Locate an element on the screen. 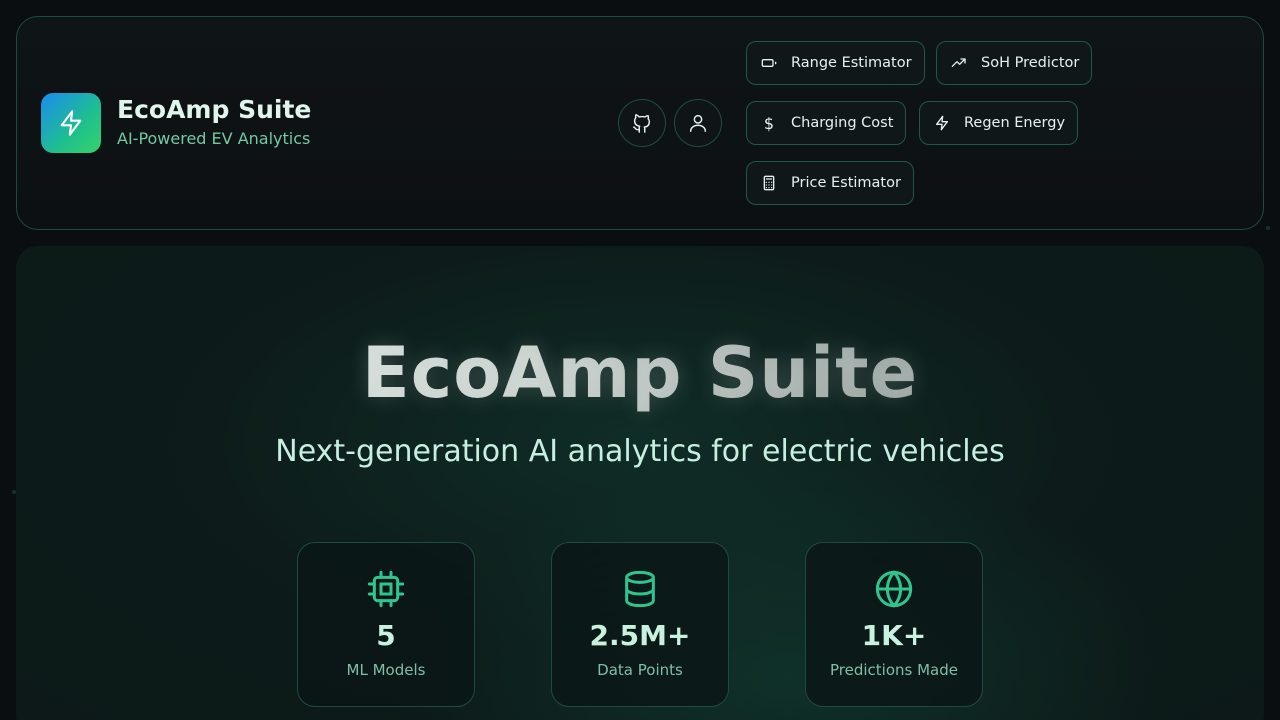 Image resolution: width=1280 pixels, height=720 pixels. brand-subtitle: AI-Powered EV Analytics is located at coordinates (214, 138).